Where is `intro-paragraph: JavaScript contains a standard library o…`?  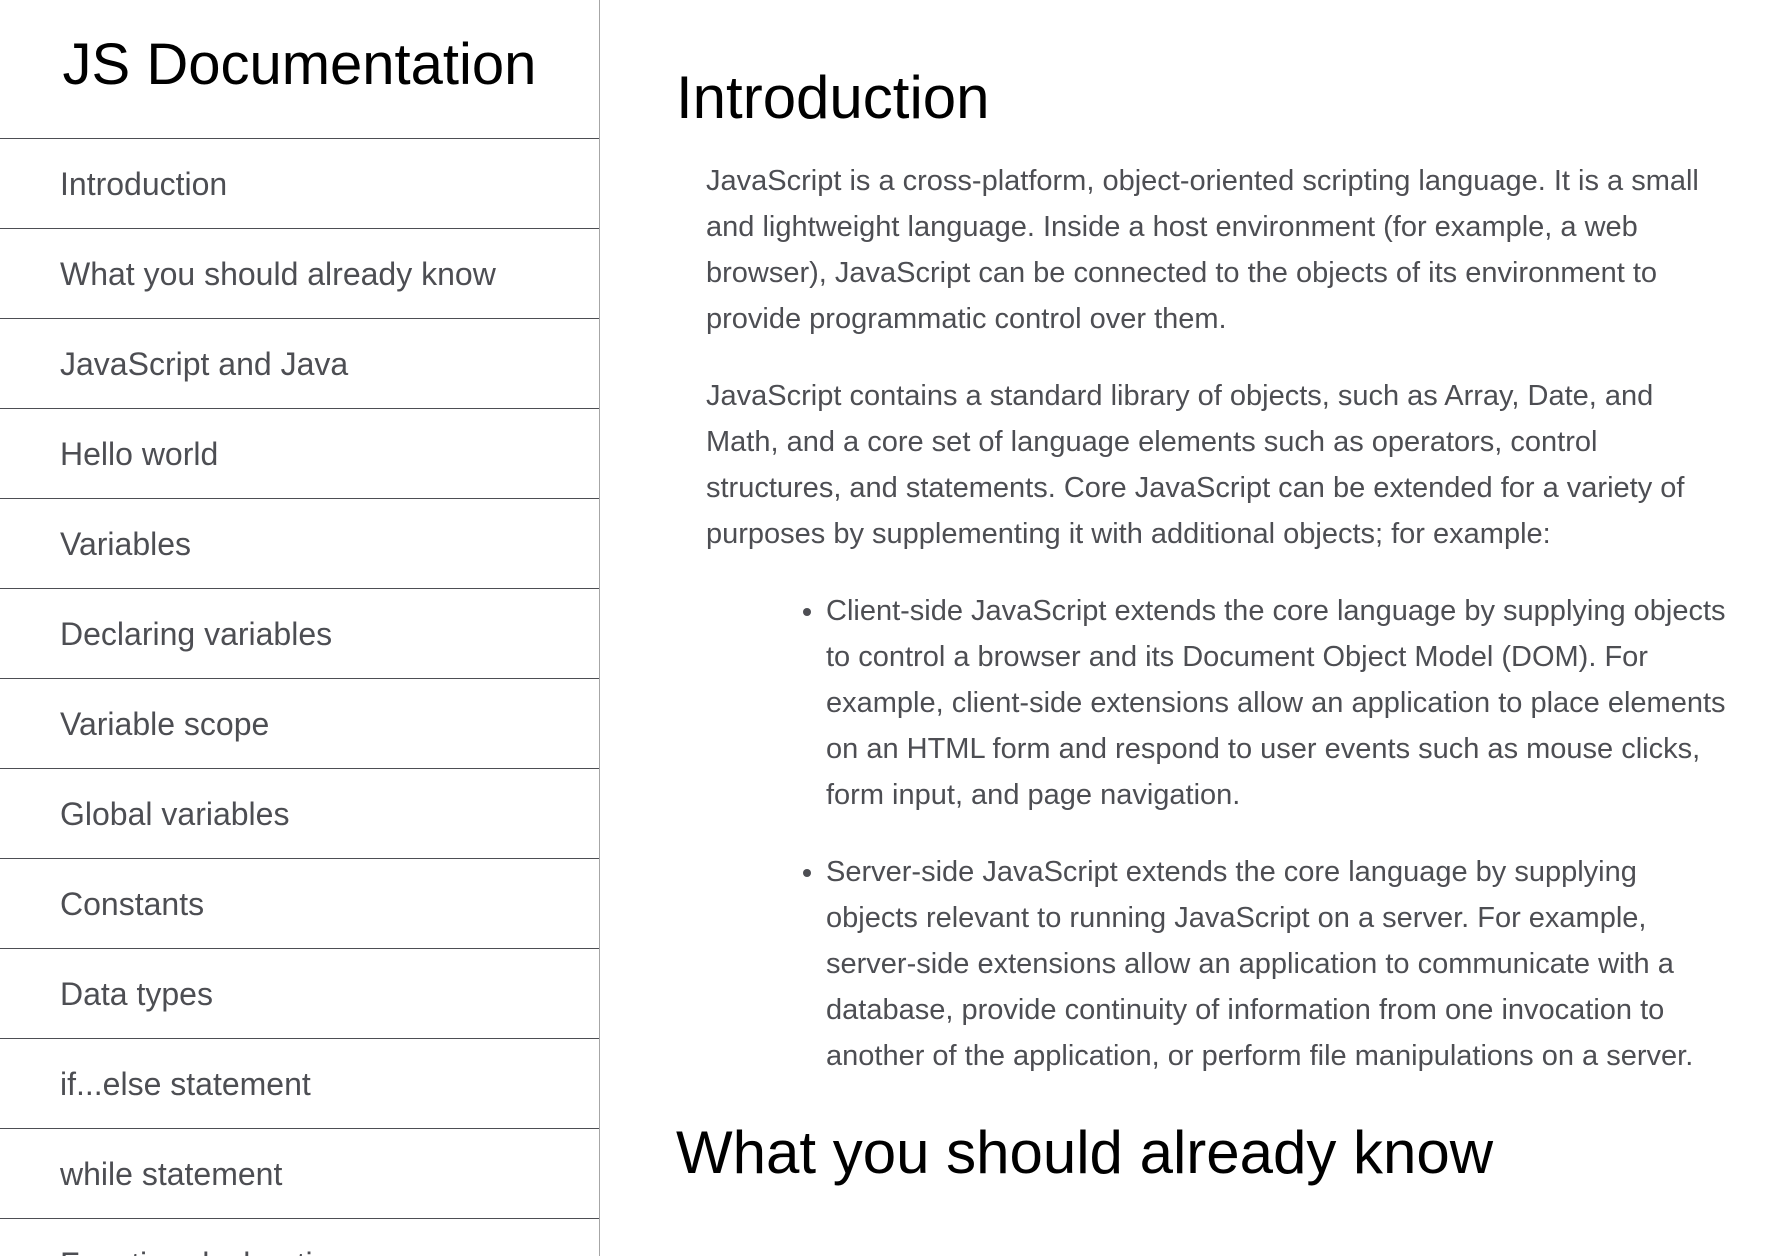 intro-paragraph: JavaScript contains a standard library o… is located at coordinates (1195, 465).